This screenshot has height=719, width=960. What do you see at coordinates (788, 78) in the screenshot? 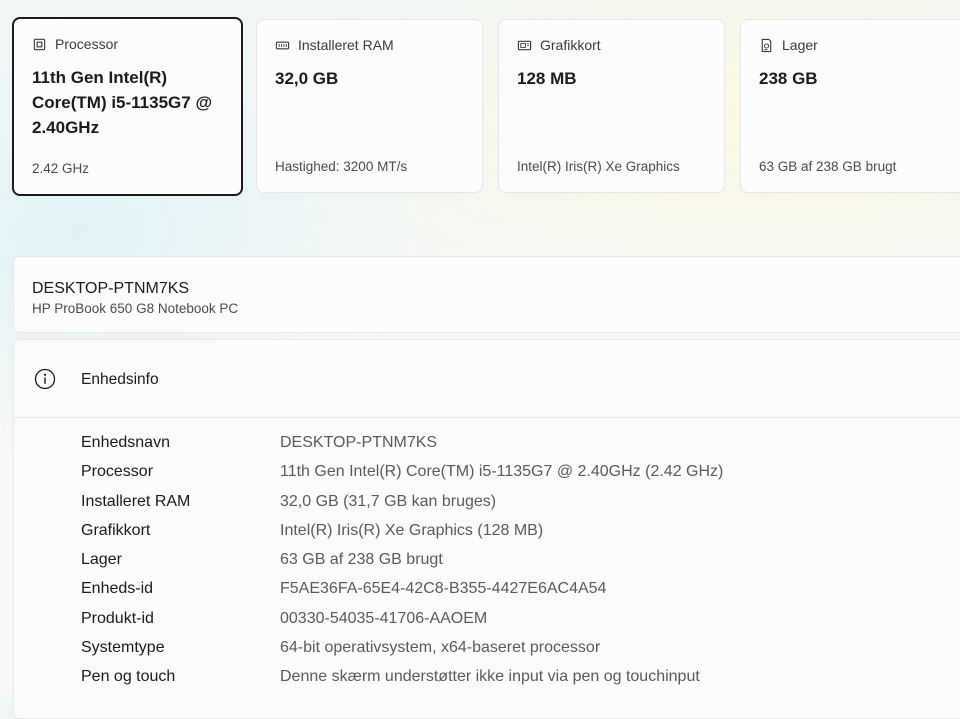
I see `card-value: 238 GB` at bounding box center [788, 78].